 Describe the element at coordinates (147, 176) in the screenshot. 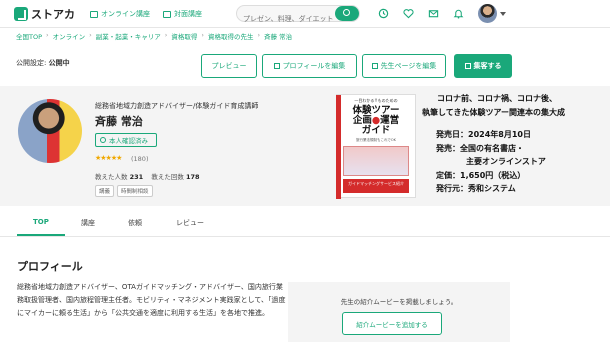

I see `teaching-stats: 教えた人数 231 教えた回数 178` at that location.